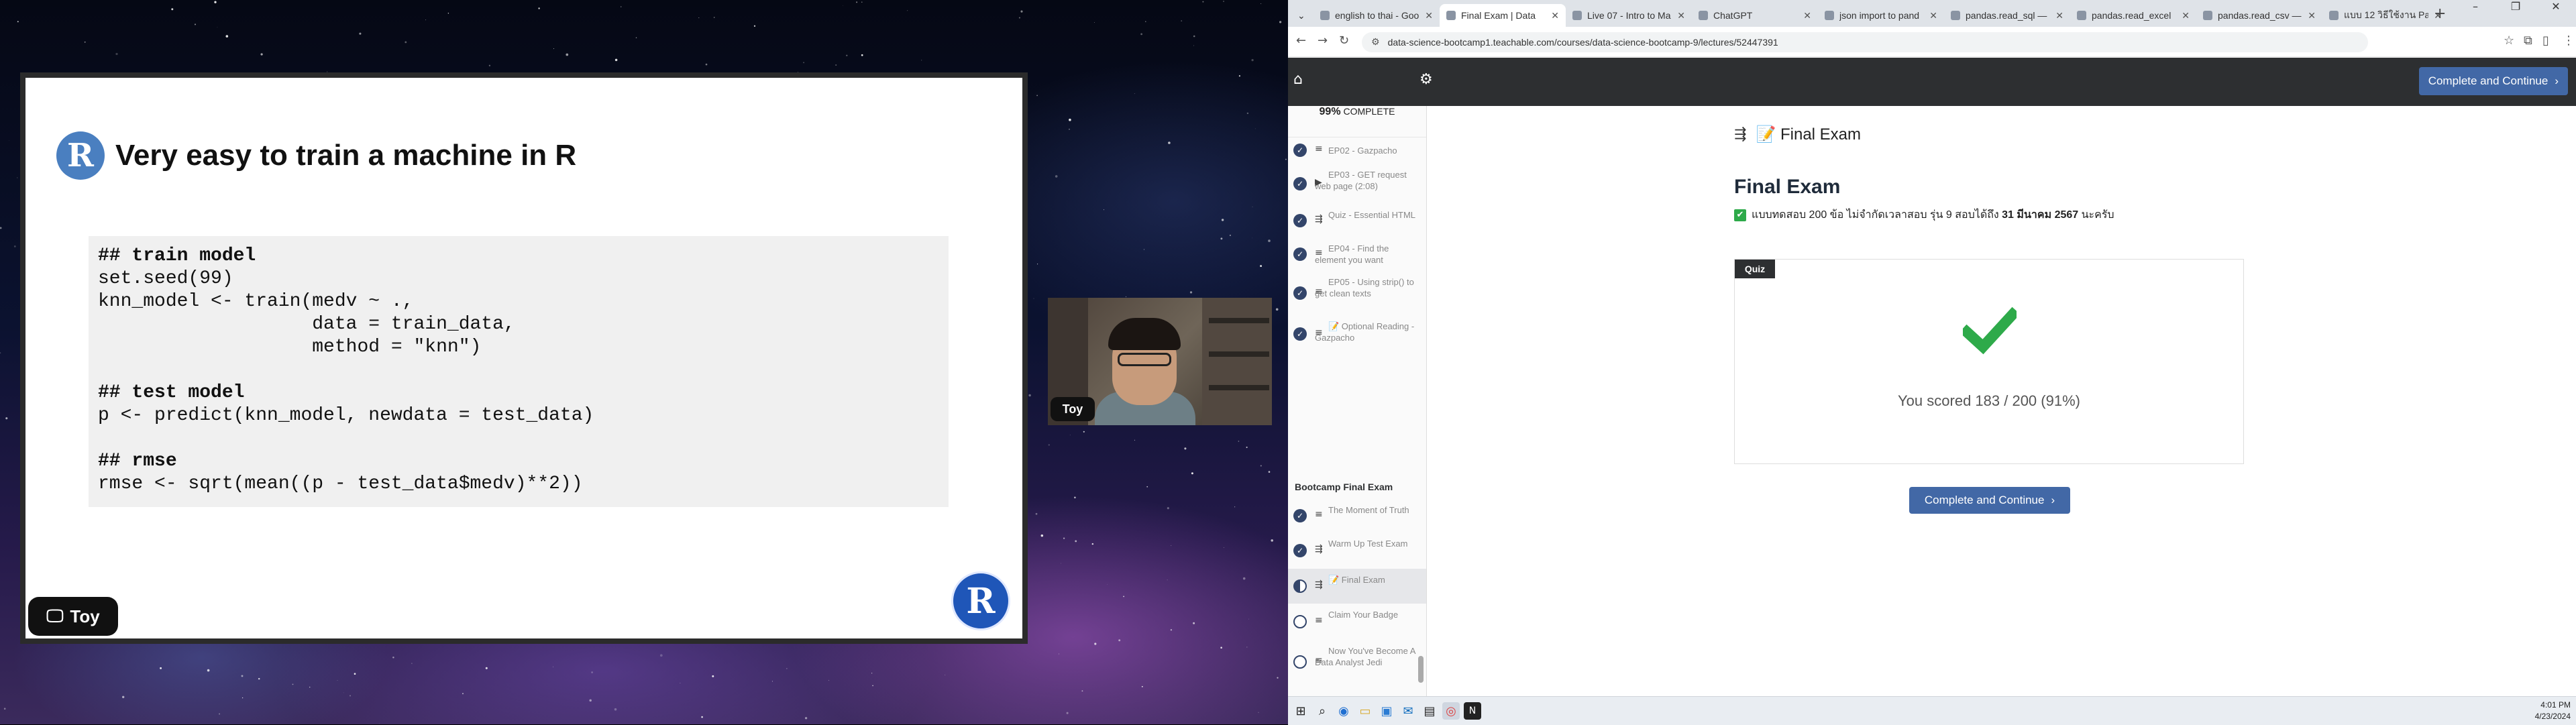  I want to click on chrome-icon: ◎, so click(1451, 711).